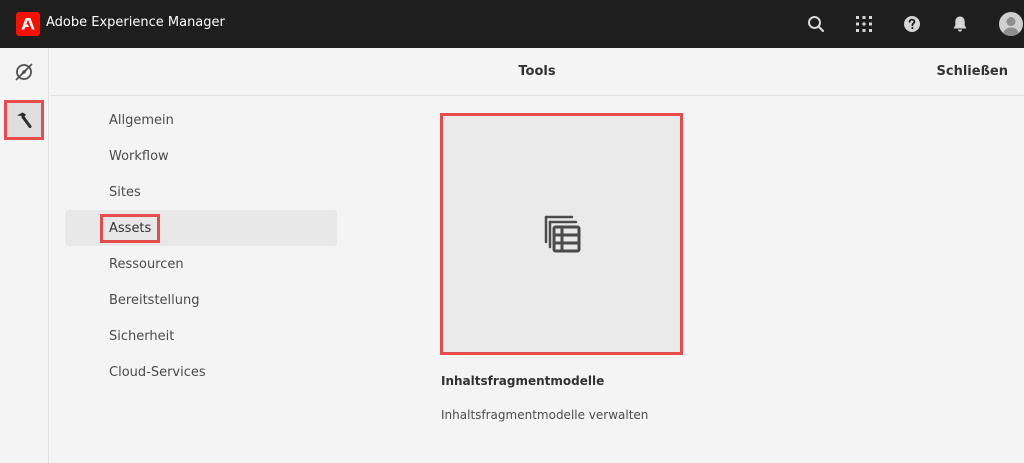  I want to click on nav-item-sicherheit: Sicherheit, so click(201, 336).